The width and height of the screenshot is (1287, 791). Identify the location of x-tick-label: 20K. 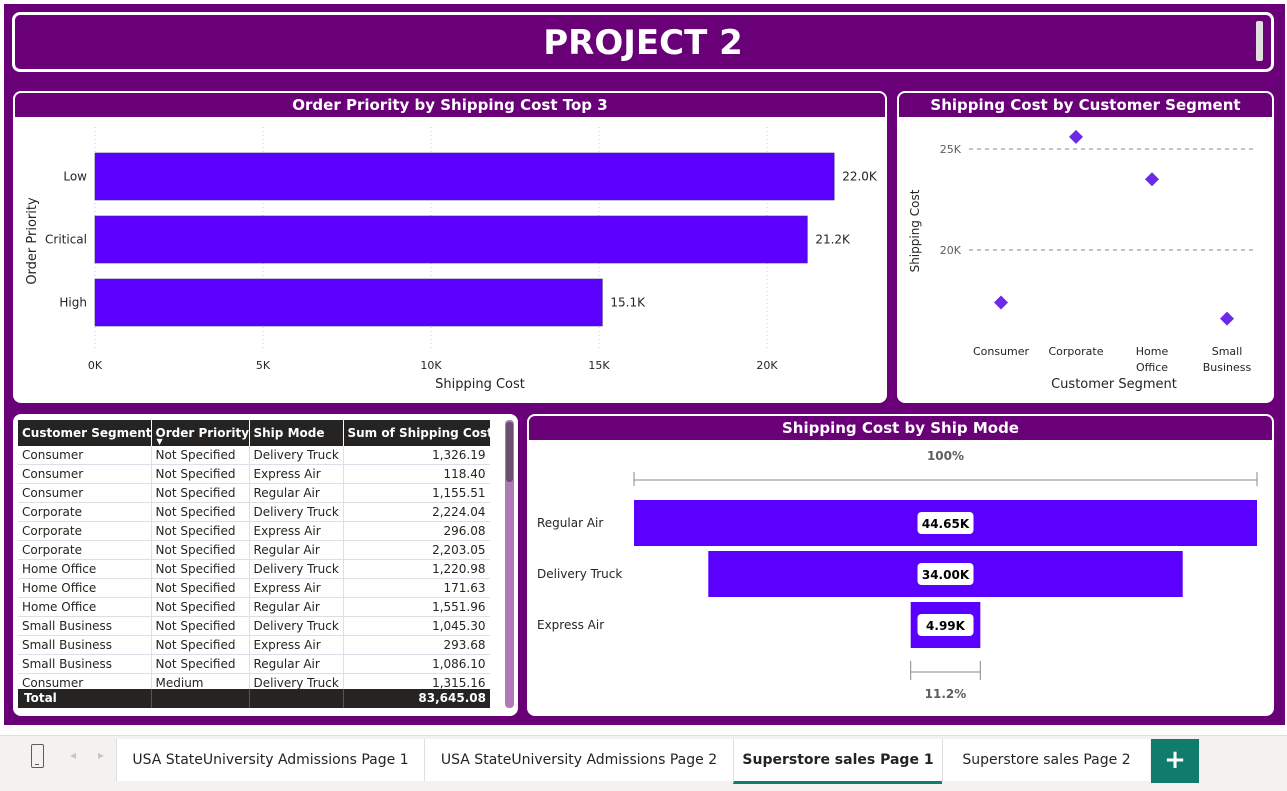
(767, 365).